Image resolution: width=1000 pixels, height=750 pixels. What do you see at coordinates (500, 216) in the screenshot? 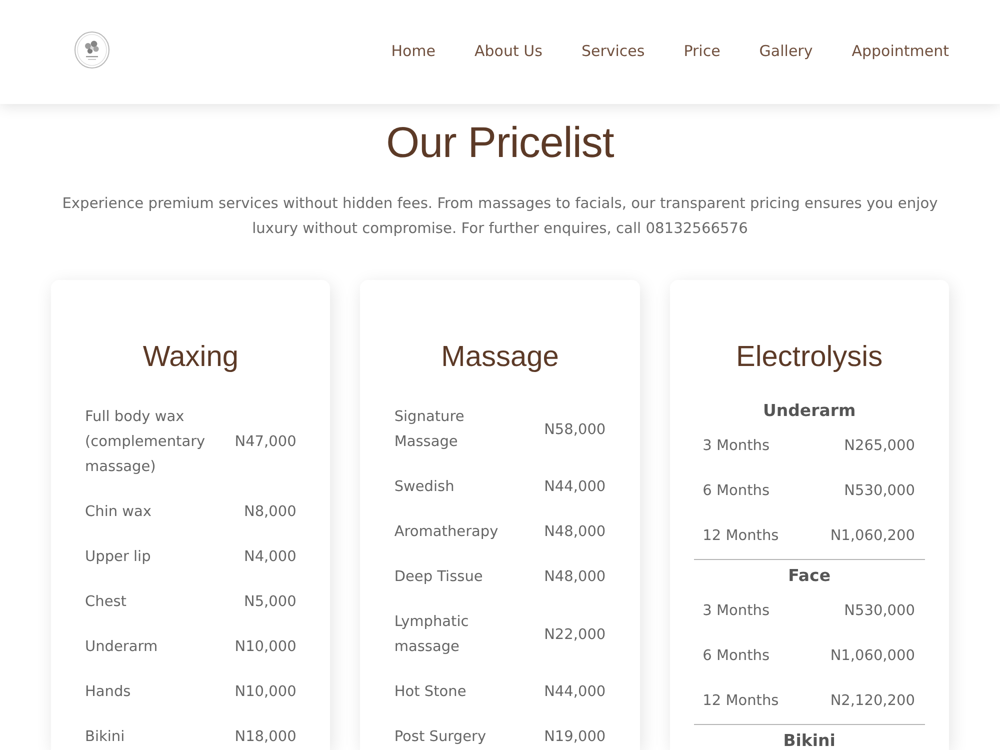
I see `intro-text: Experience premium services without hidden fees. From massages to facials, our transparent pricing ensures you enjoy luxury without compromise. For further enquires, call 08132566576` at bounding box center [500, 216].